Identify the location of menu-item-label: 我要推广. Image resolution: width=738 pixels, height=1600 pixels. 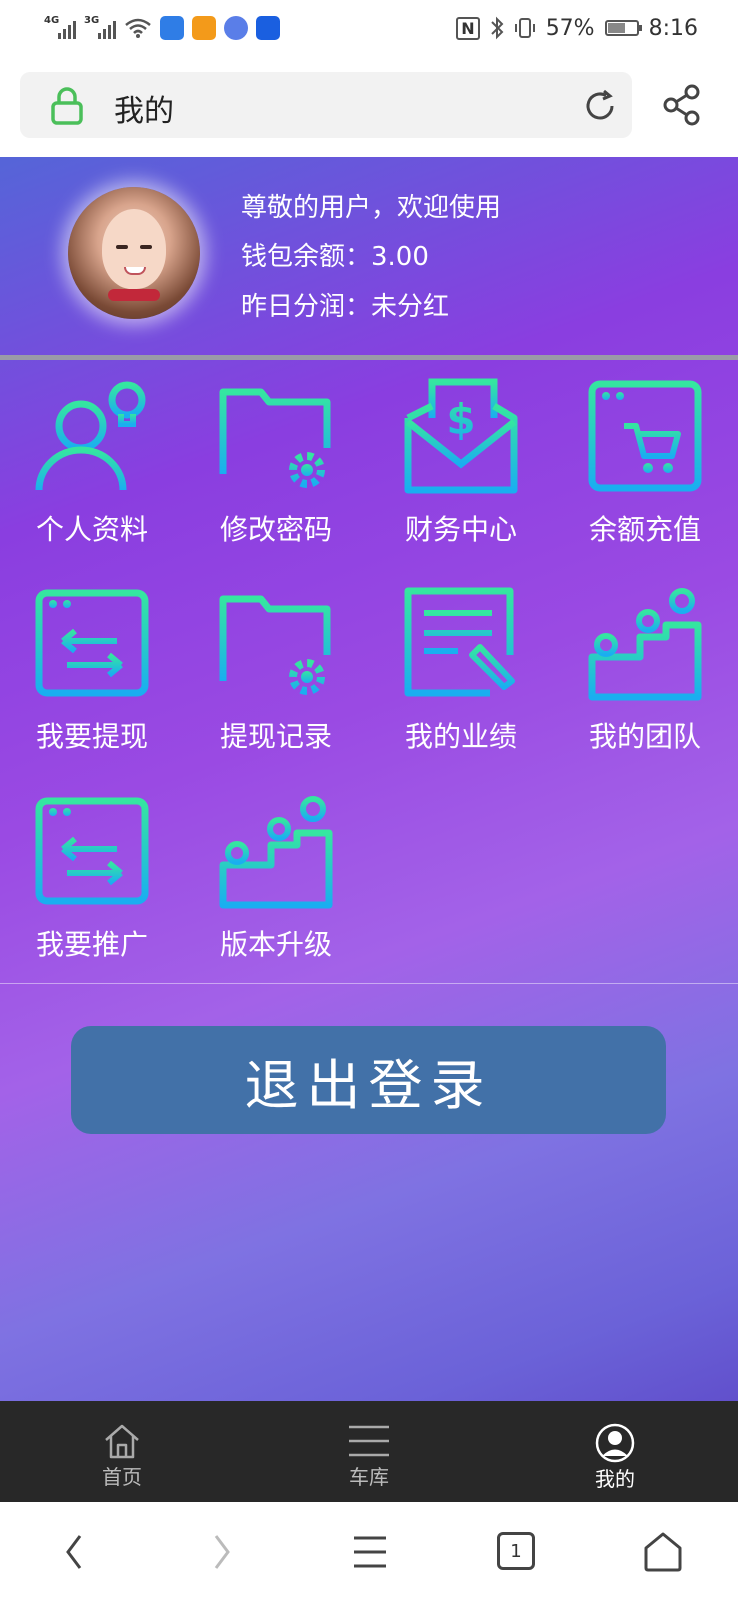
(91, 944).